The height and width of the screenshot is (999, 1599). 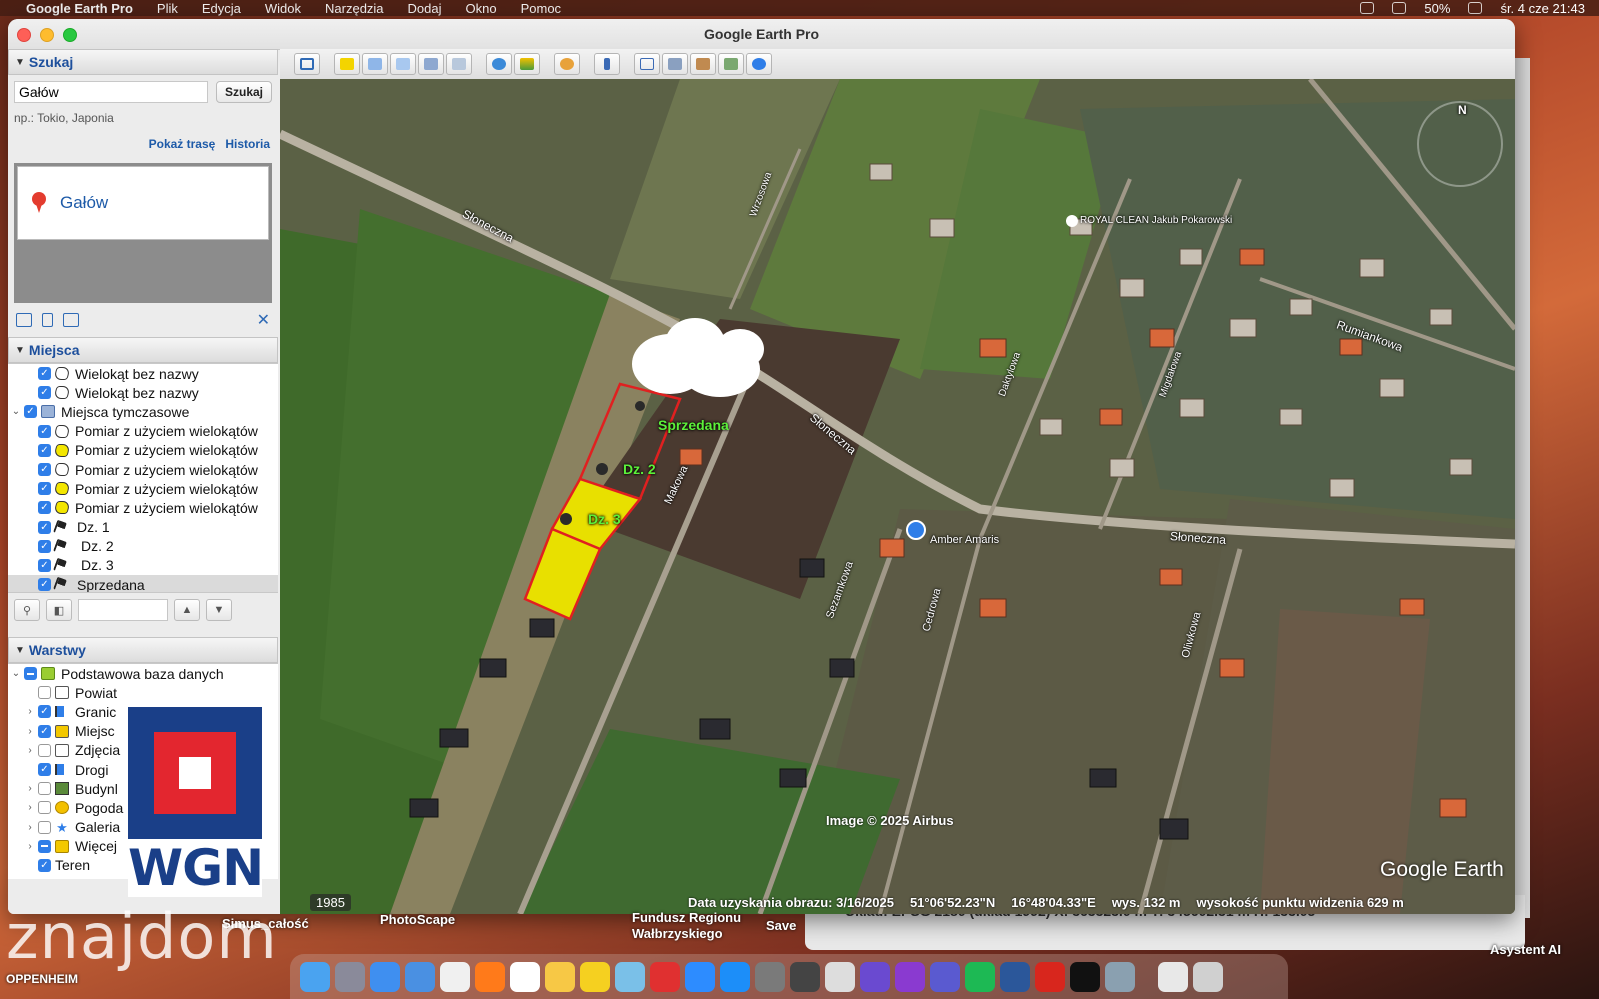 What do you see at coordinates (490, 976) in the screenshot?
I see `firefox-icon` at bounding box center [490, 976].